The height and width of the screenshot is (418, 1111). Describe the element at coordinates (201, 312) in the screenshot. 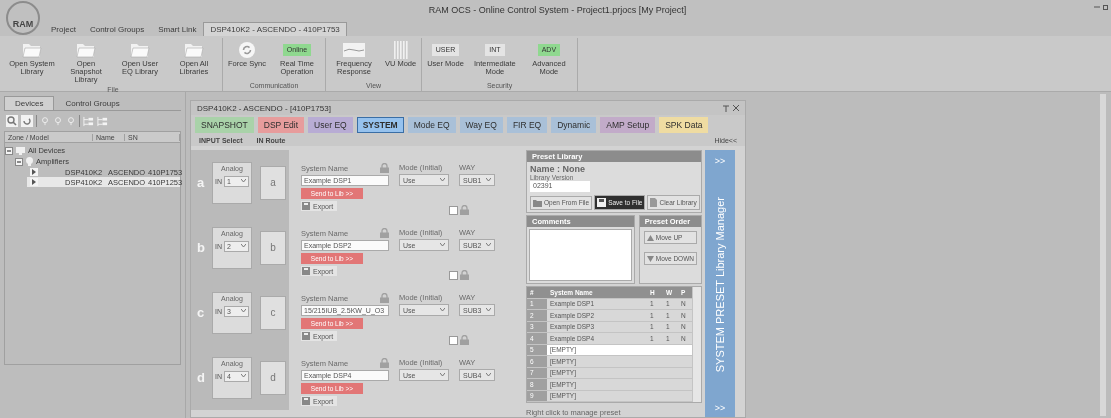

I see `channel-letter: c` at that location.